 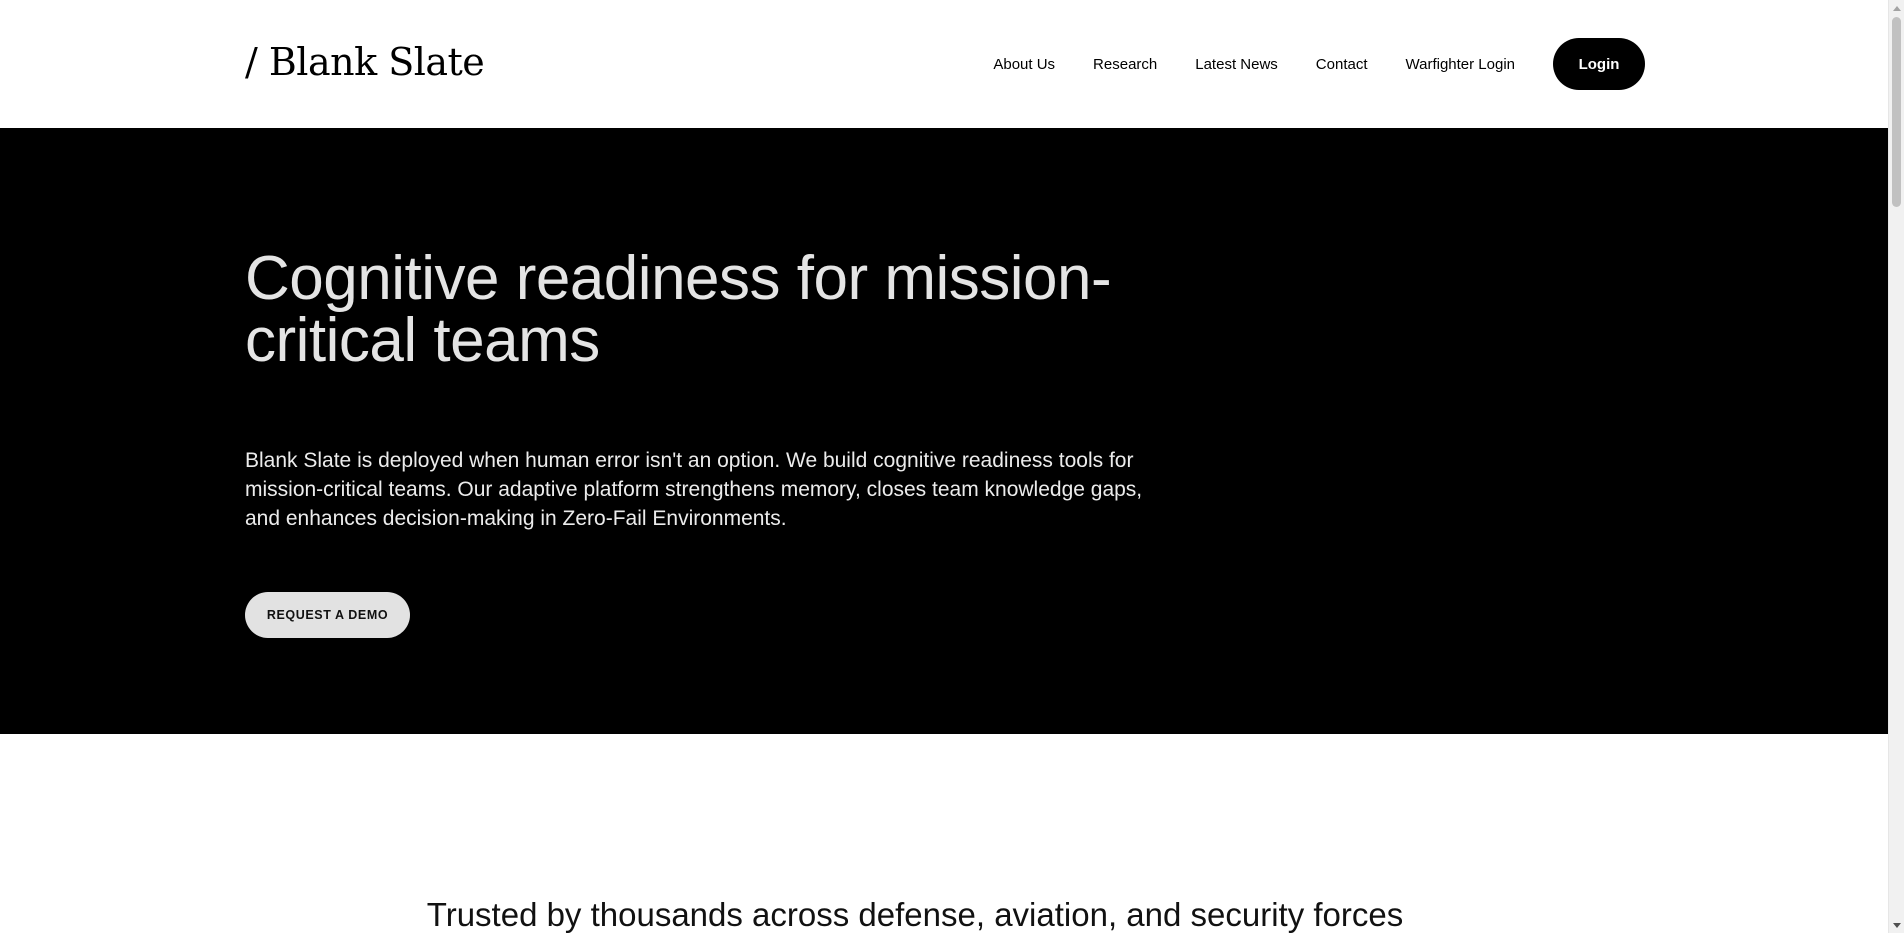 I want to click on nav-link-warfighter-login: Warfighter Login, so click(x=1461, y=64).